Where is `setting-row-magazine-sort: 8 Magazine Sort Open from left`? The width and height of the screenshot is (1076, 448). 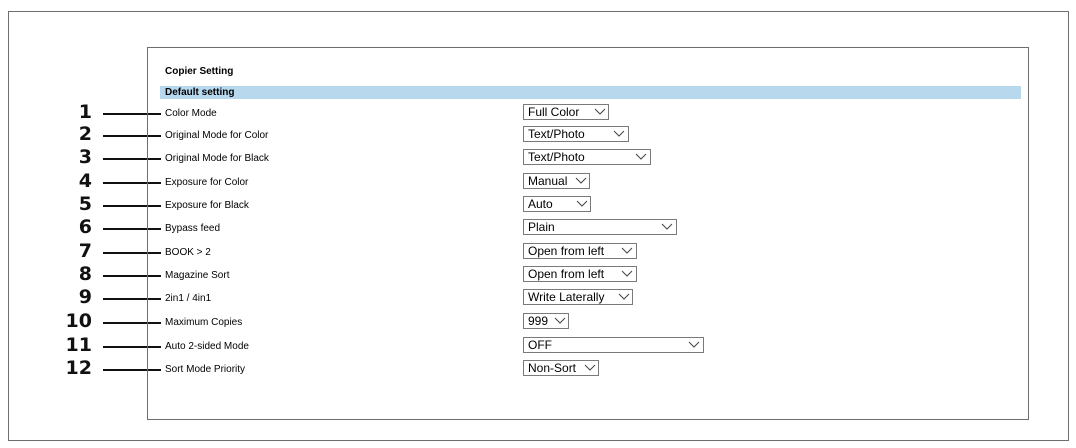
setting-row-magazine-sort: 8 Magazine Sort Open from left is located at coordinates (538, 275).